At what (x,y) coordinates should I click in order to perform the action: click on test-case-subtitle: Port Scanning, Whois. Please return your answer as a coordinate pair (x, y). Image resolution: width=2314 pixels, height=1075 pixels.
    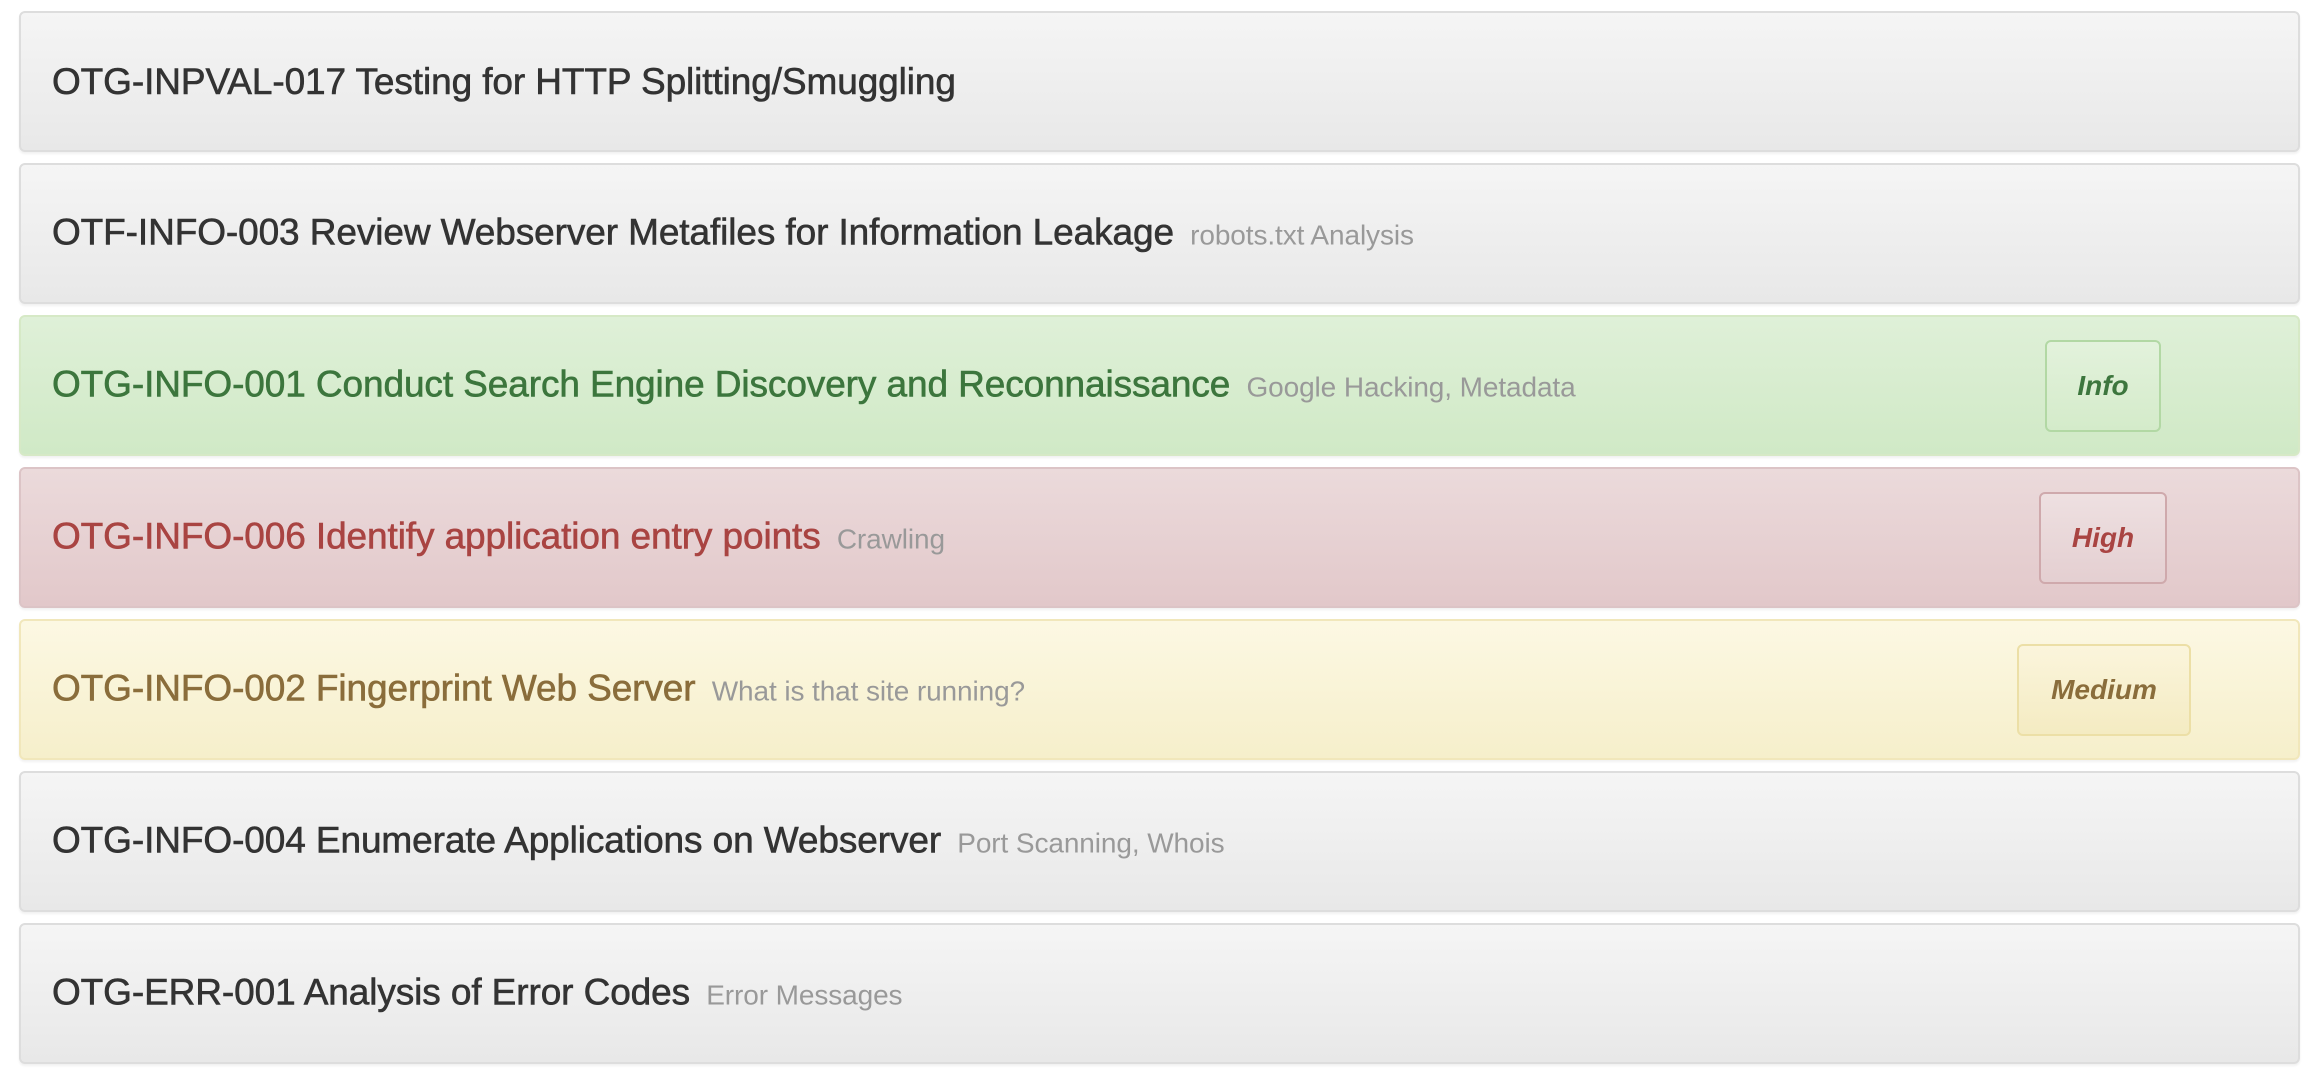
    Looking at the image, I should click on (1091, 842).